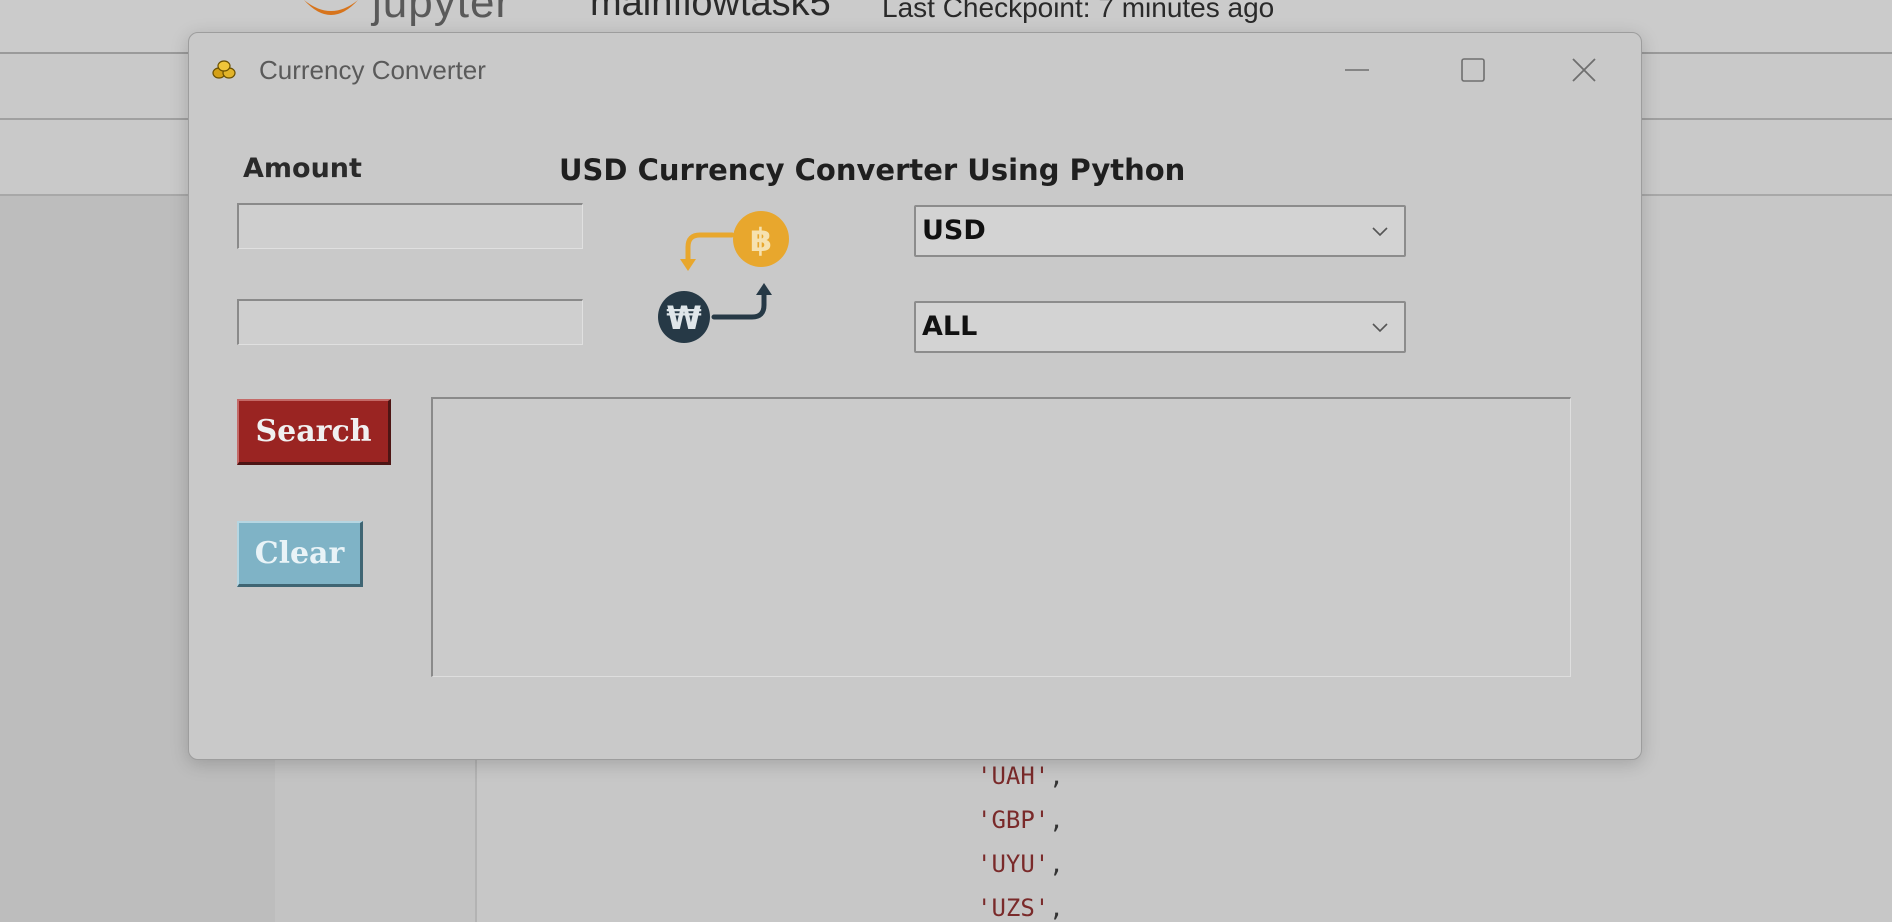 This screenshot has width=1892, height=922. I want to click on cell-prompt-area, so click(376, 831).